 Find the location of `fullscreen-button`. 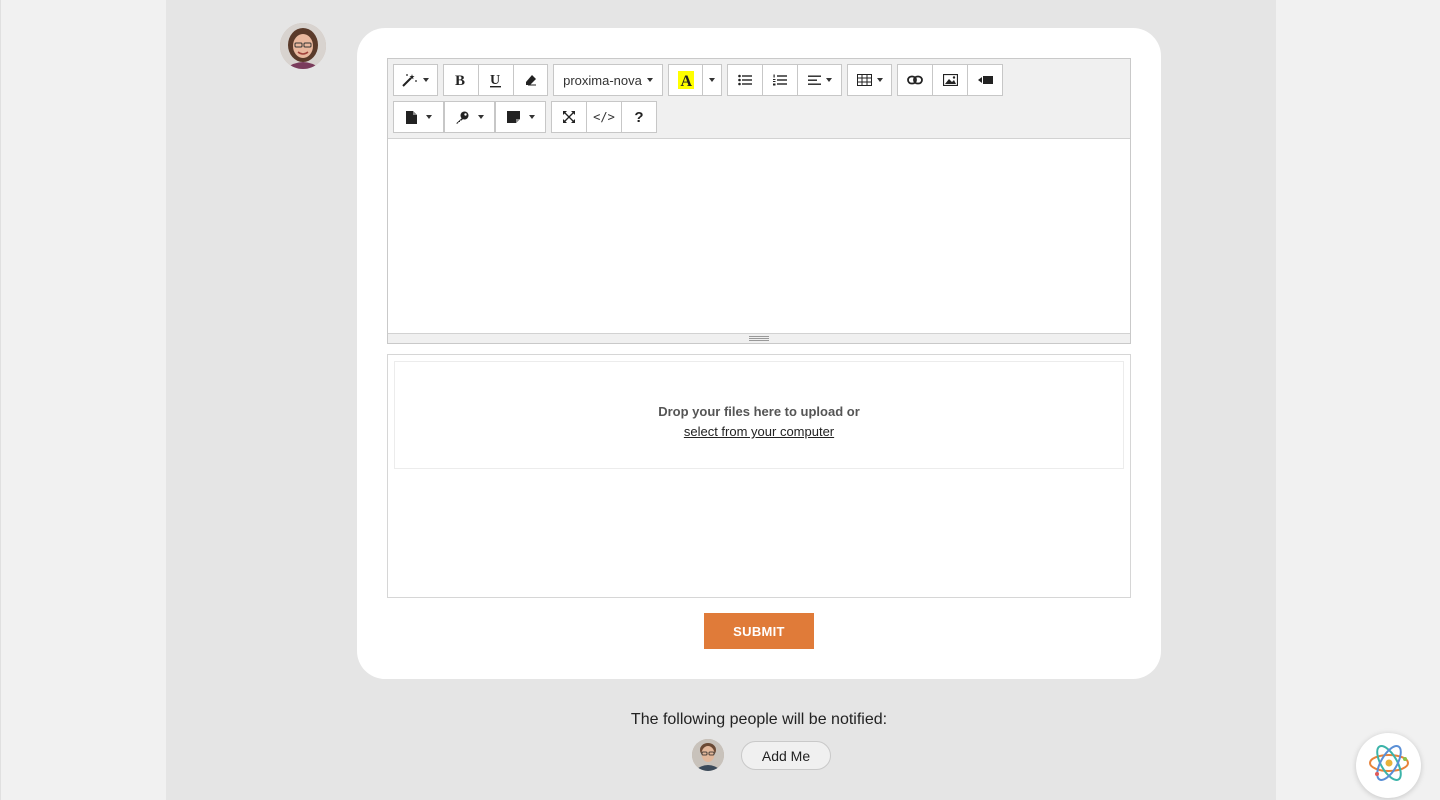

fullscreen-button is located at coordinates (569, 117).